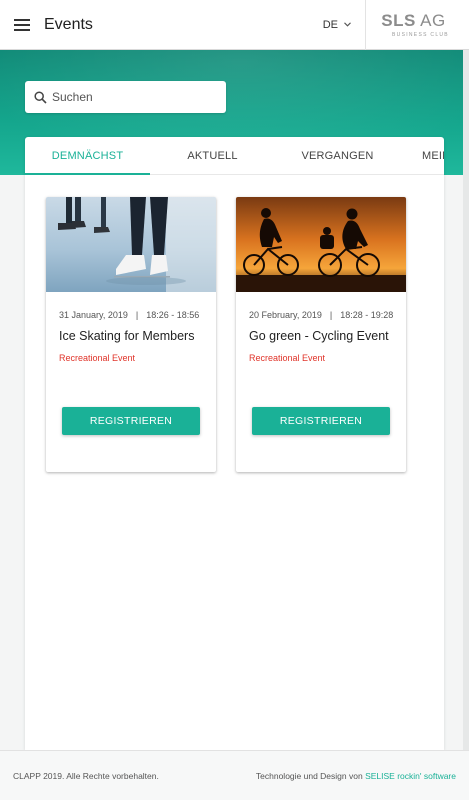 This screenshot has width=469, height=800. Describe the element at coordinates (337, 155) in the screenshot. I see `tab-past: VERGANGEN` at that location.